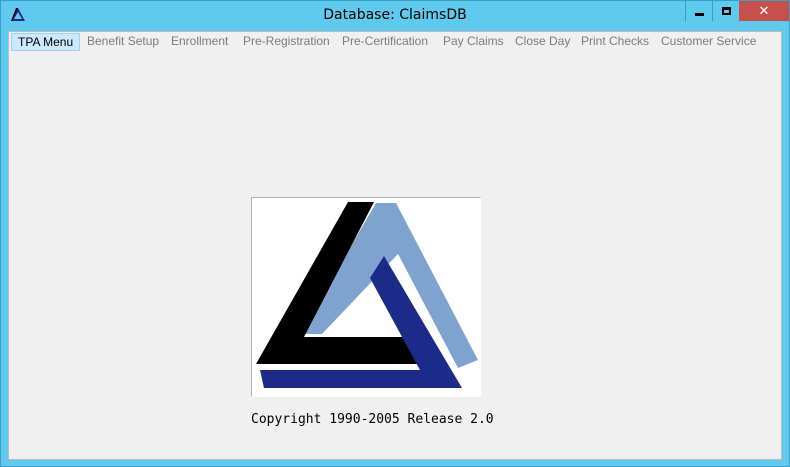 This screenshot has width=790, height=467. Describe the element at coordinates (385, 42) in the screenshot. I see `menu-item-pre-certification: Pre-Certification` at that location.